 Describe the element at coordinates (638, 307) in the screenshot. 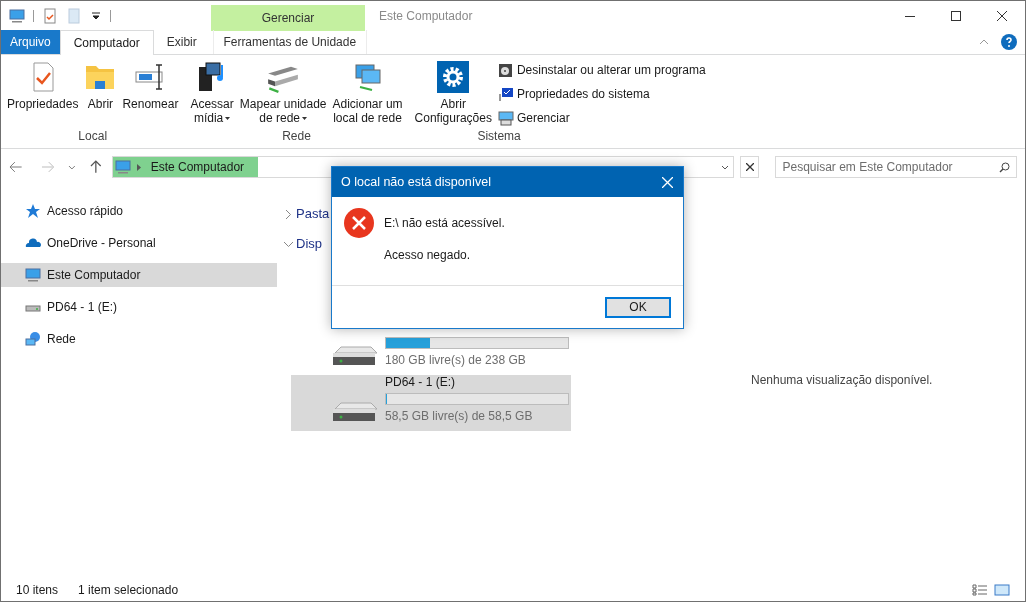

I see `ok-button: OK` at that location.